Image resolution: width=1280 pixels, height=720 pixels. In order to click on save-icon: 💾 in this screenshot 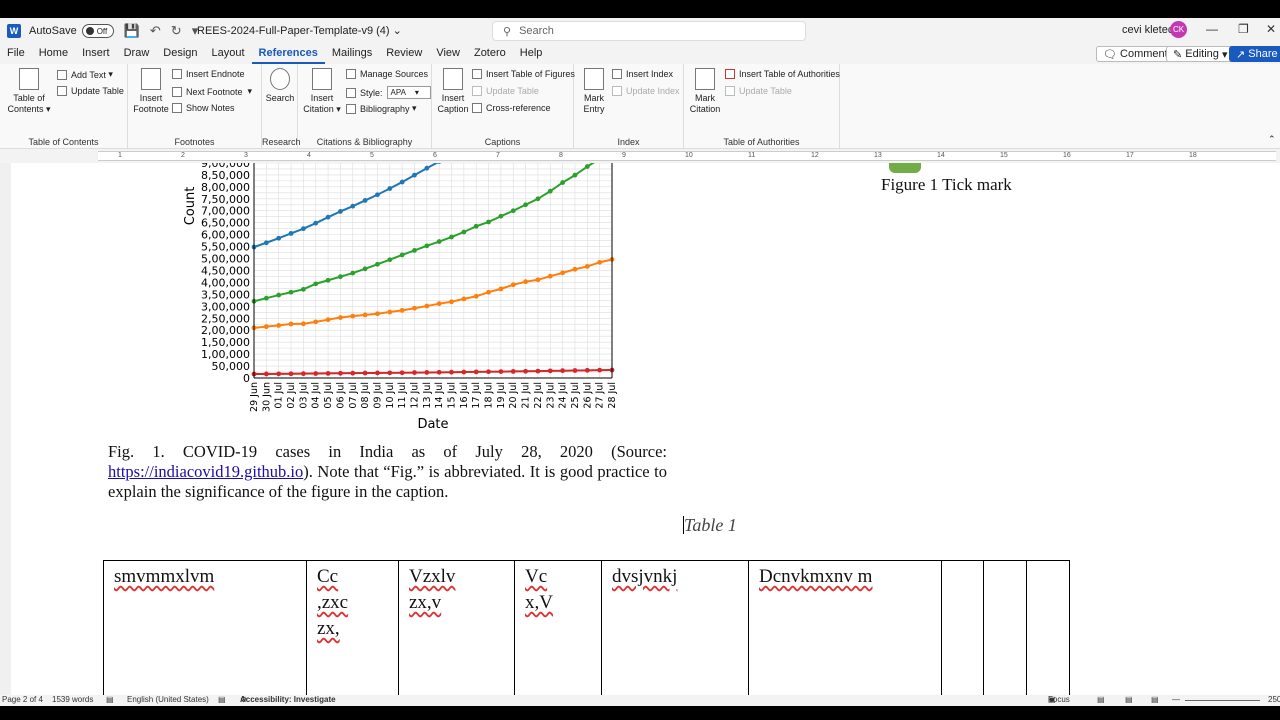, I will do `click(132, 31)`.